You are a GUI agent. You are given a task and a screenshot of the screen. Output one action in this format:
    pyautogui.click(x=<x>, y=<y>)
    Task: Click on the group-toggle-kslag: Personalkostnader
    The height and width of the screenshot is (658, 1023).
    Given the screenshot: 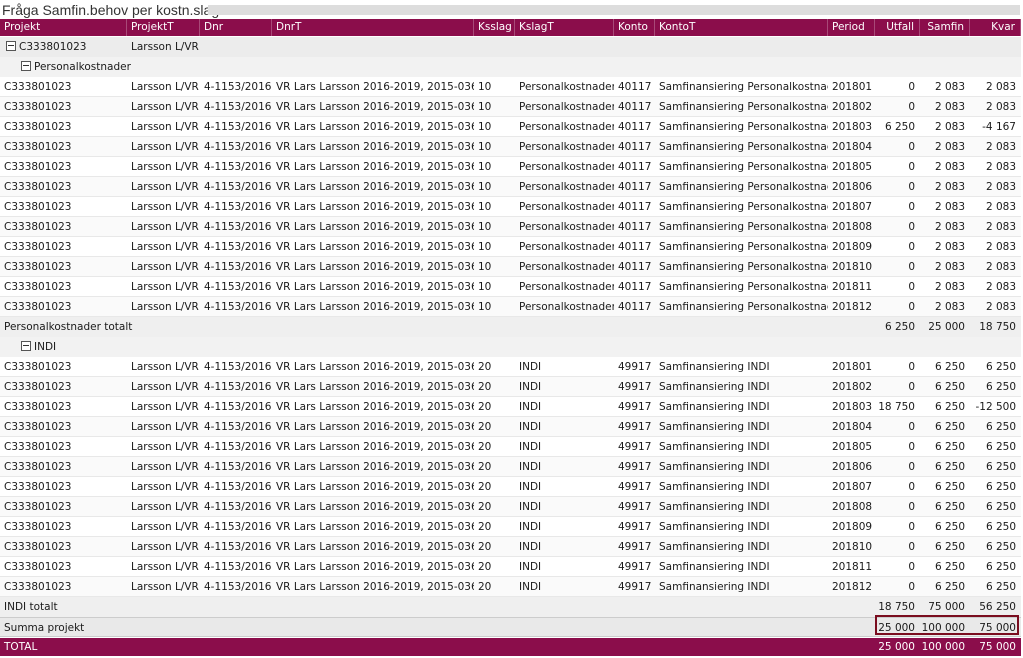 What is the action you would take?
    pyautogui.click(x=117, y=67)
    